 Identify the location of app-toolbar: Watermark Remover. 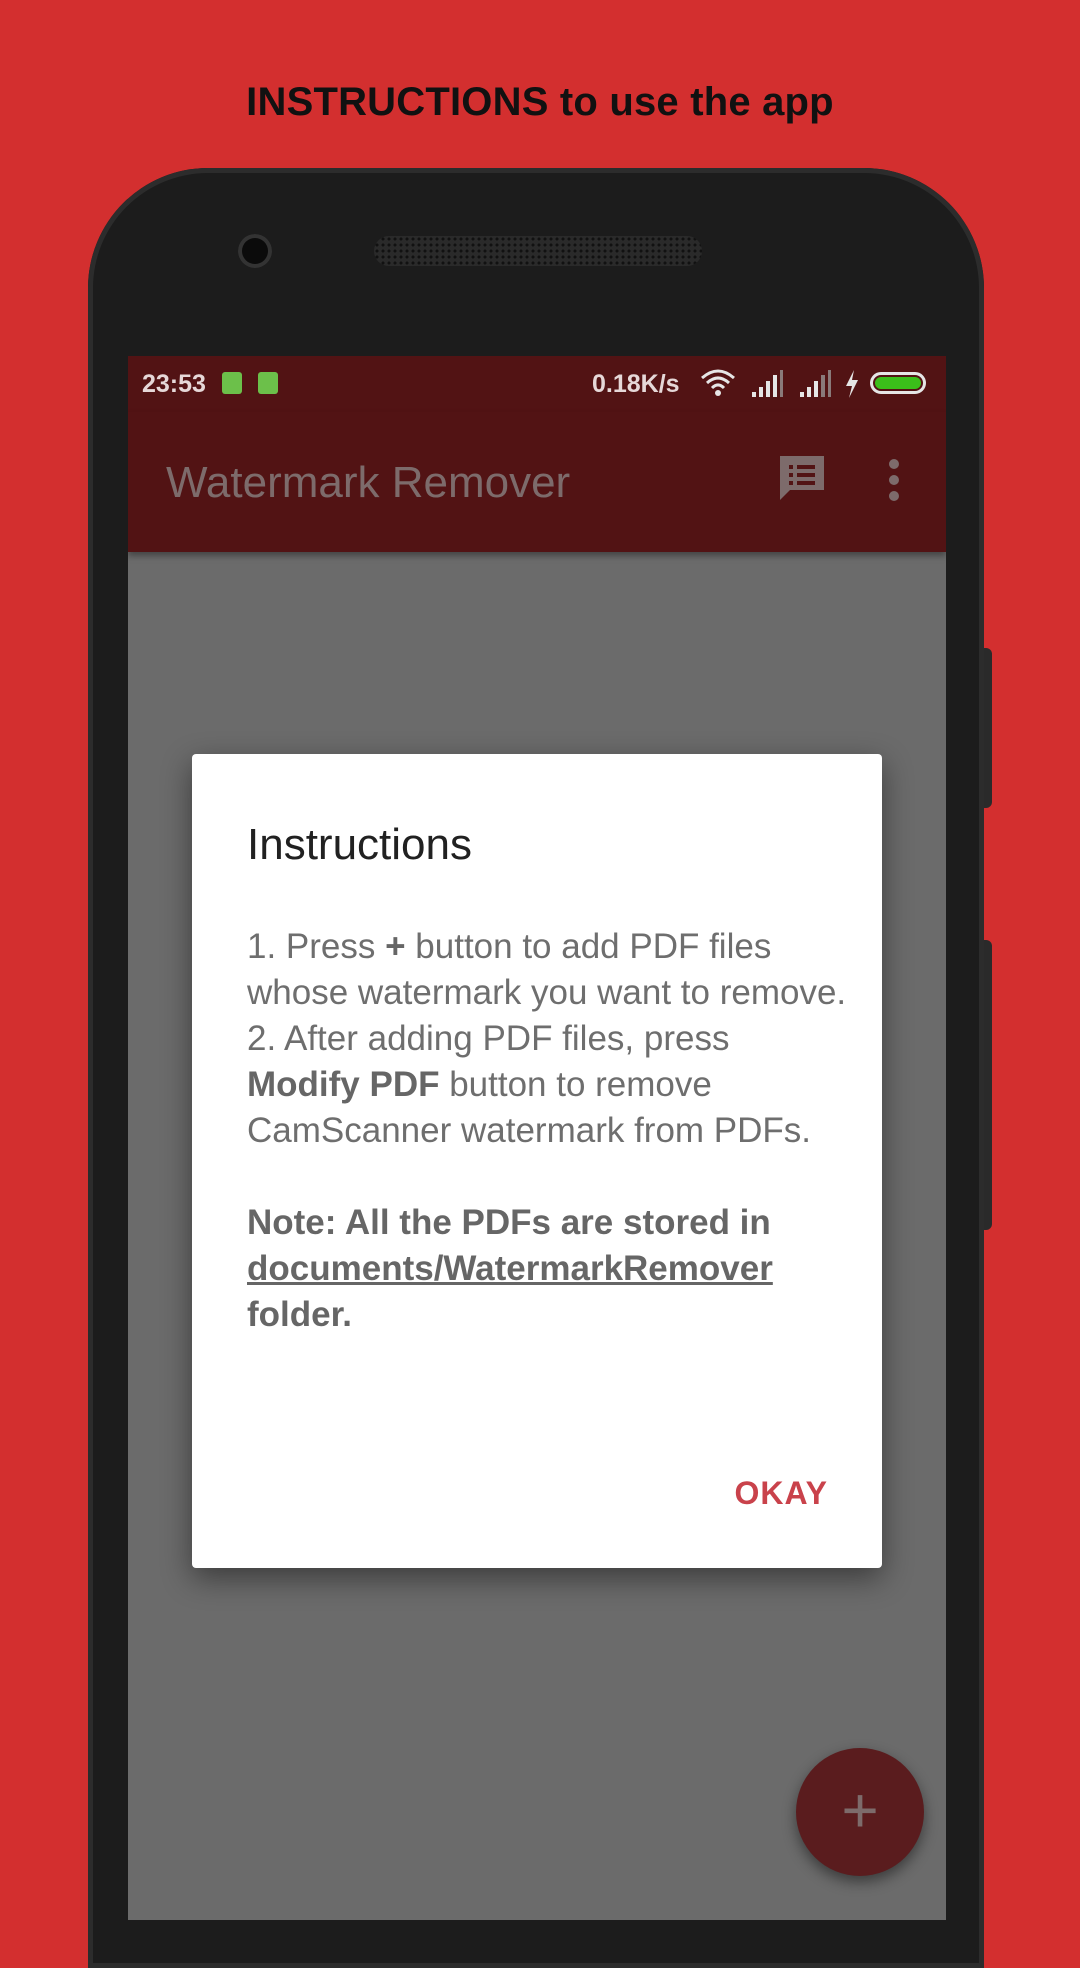
(537, 482).